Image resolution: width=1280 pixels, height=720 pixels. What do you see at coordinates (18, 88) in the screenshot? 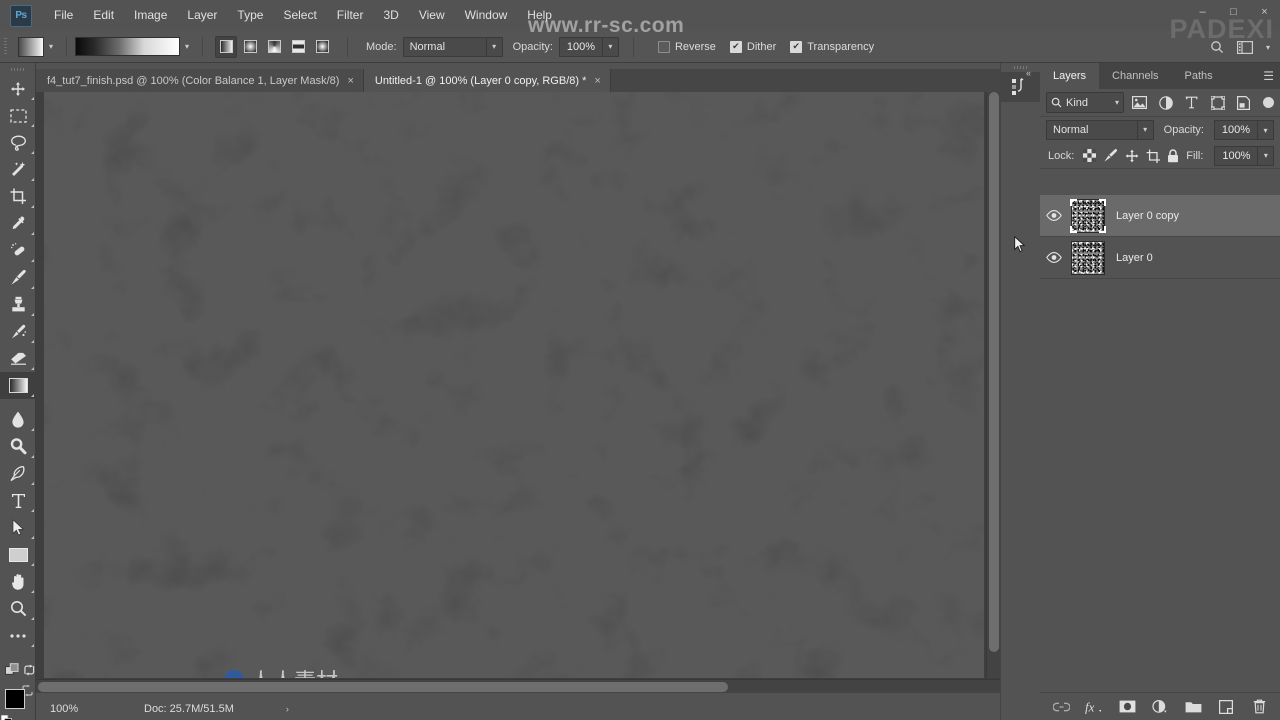
I see `move-tool` at bounding box center [18, 88].